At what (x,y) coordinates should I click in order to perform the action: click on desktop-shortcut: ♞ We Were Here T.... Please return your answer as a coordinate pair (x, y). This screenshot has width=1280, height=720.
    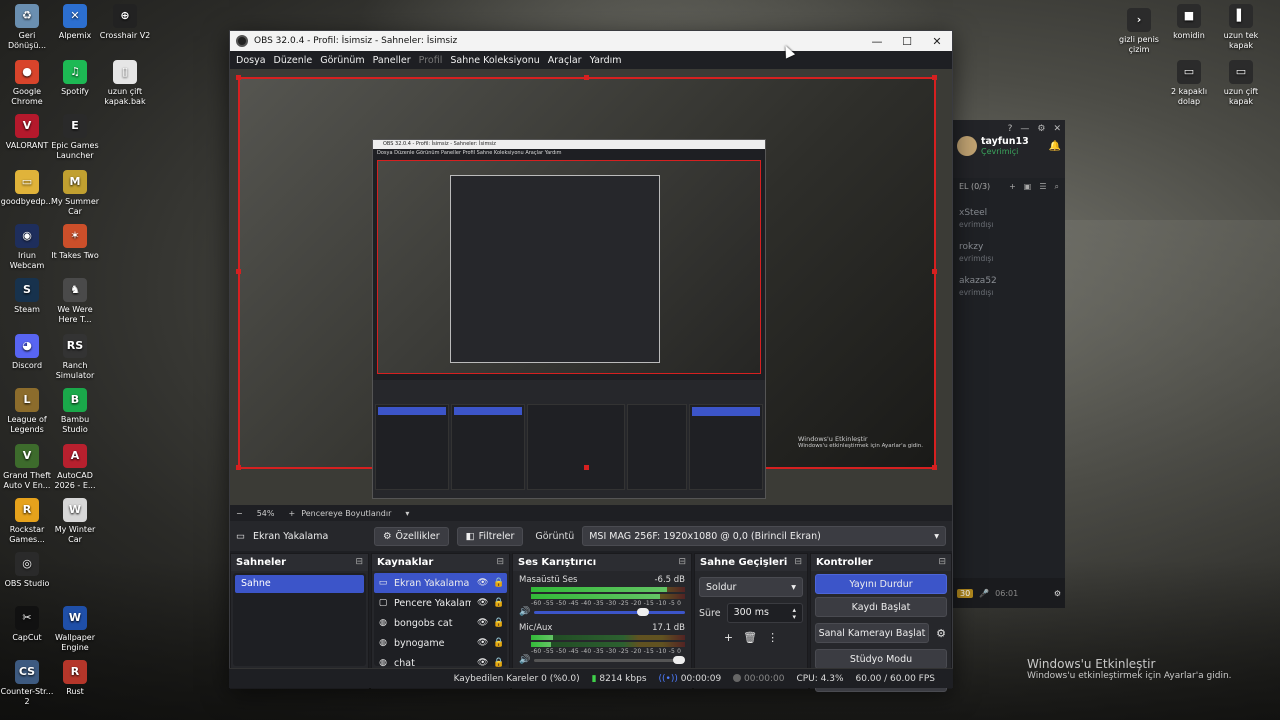
    Looking at the image, I should click on (75, 301).